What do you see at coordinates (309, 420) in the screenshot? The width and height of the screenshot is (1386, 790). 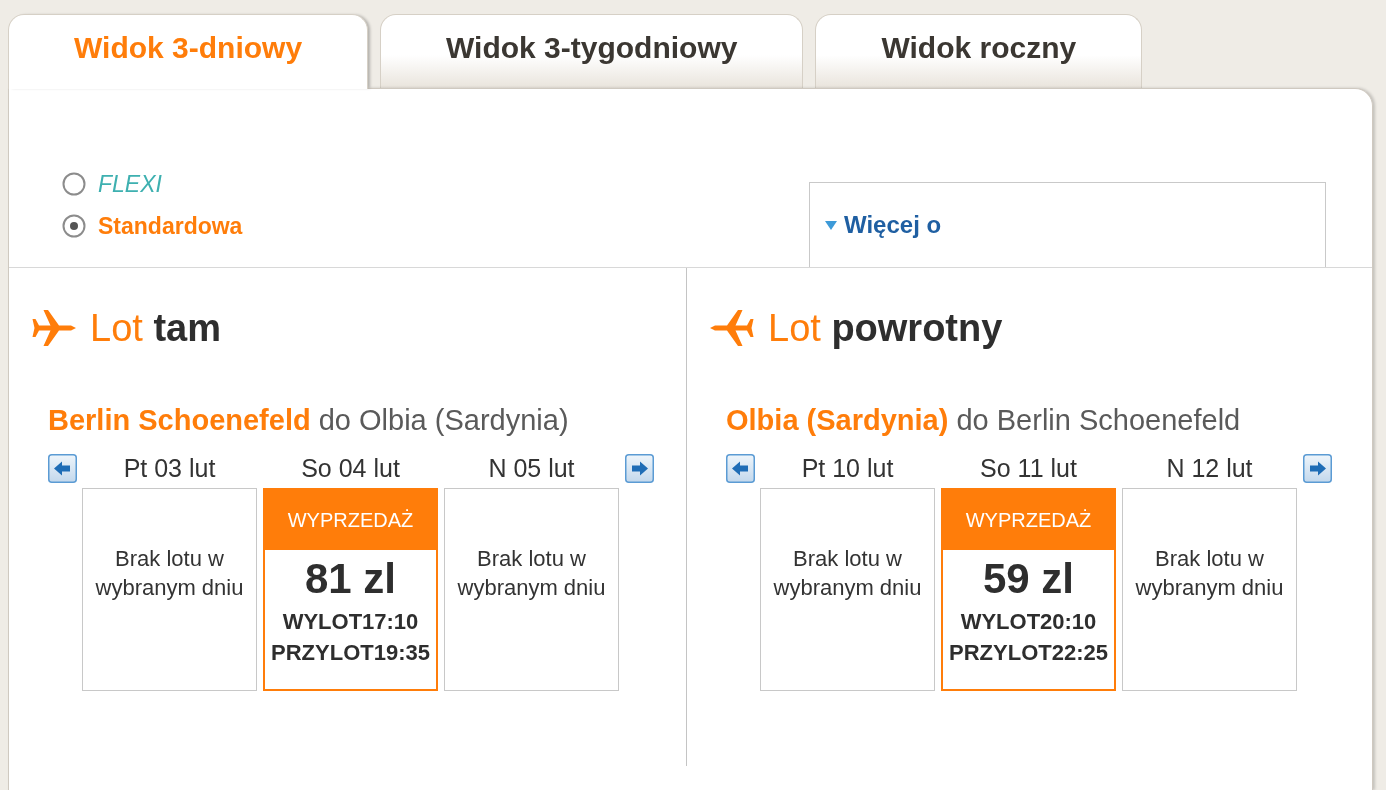 I see `route-text: Berlin Schoenefeld do Olbia (Sardynia)` at bounding box center [309, 420].